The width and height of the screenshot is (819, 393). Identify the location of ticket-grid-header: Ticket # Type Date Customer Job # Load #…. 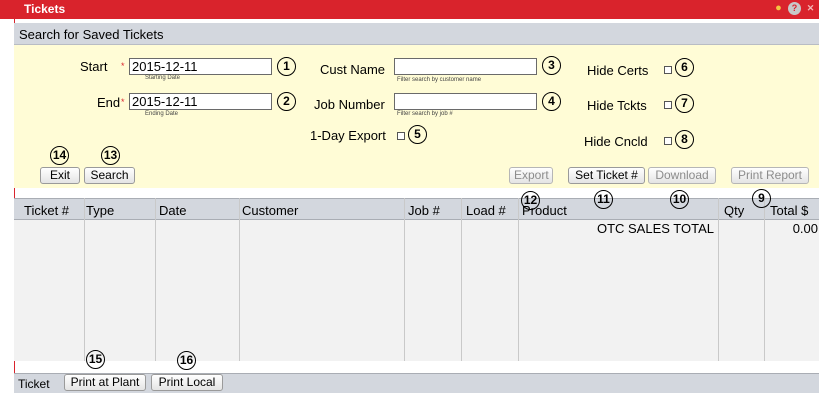
(416, 209).